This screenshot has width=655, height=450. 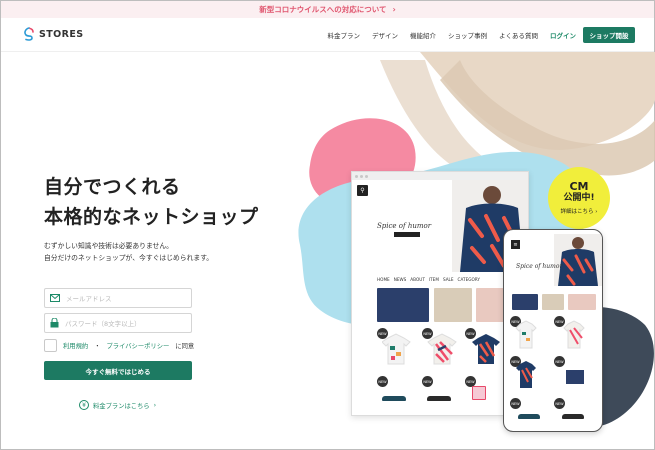 I want to click on logo: STORES, so click(x=53, y=34).